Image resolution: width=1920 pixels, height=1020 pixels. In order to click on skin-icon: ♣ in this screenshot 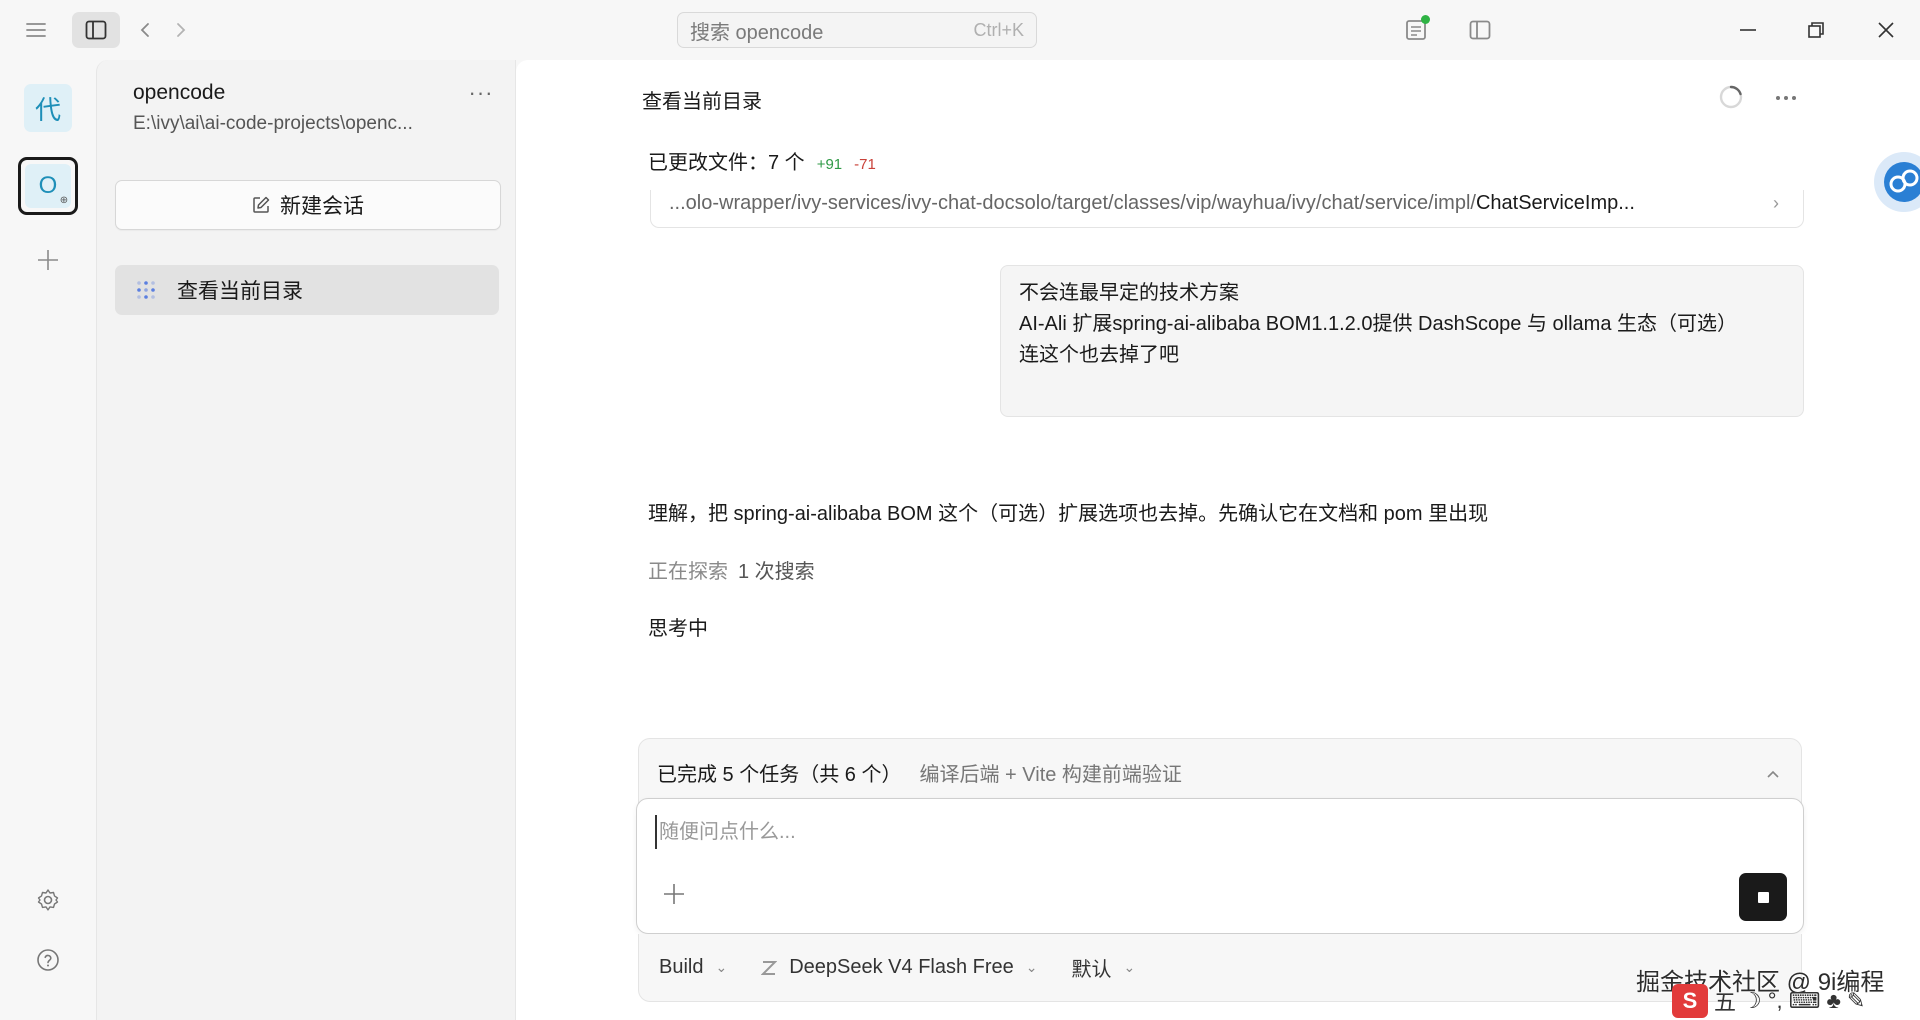, I will do `click(1833, 1000)`.